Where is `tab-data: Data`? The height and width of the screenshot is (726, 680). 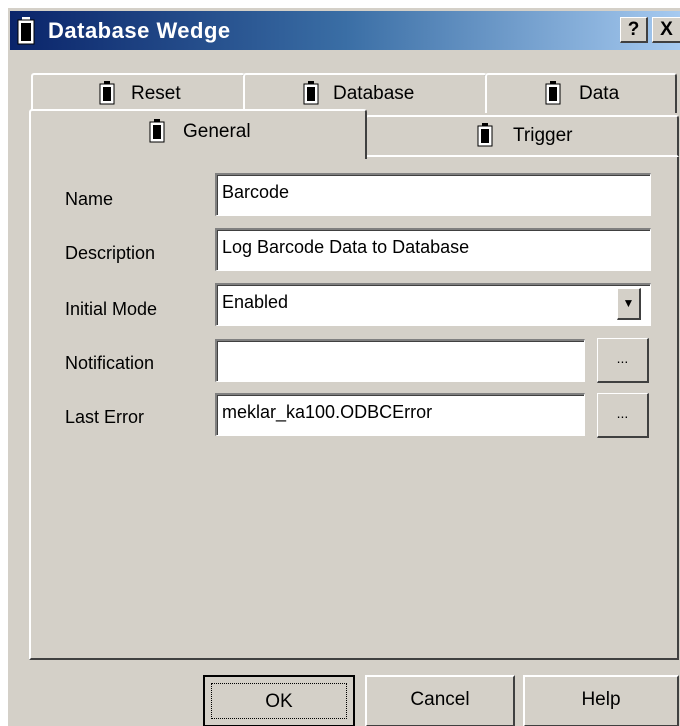
tab-data: Data is located at coordinates (581, 93).